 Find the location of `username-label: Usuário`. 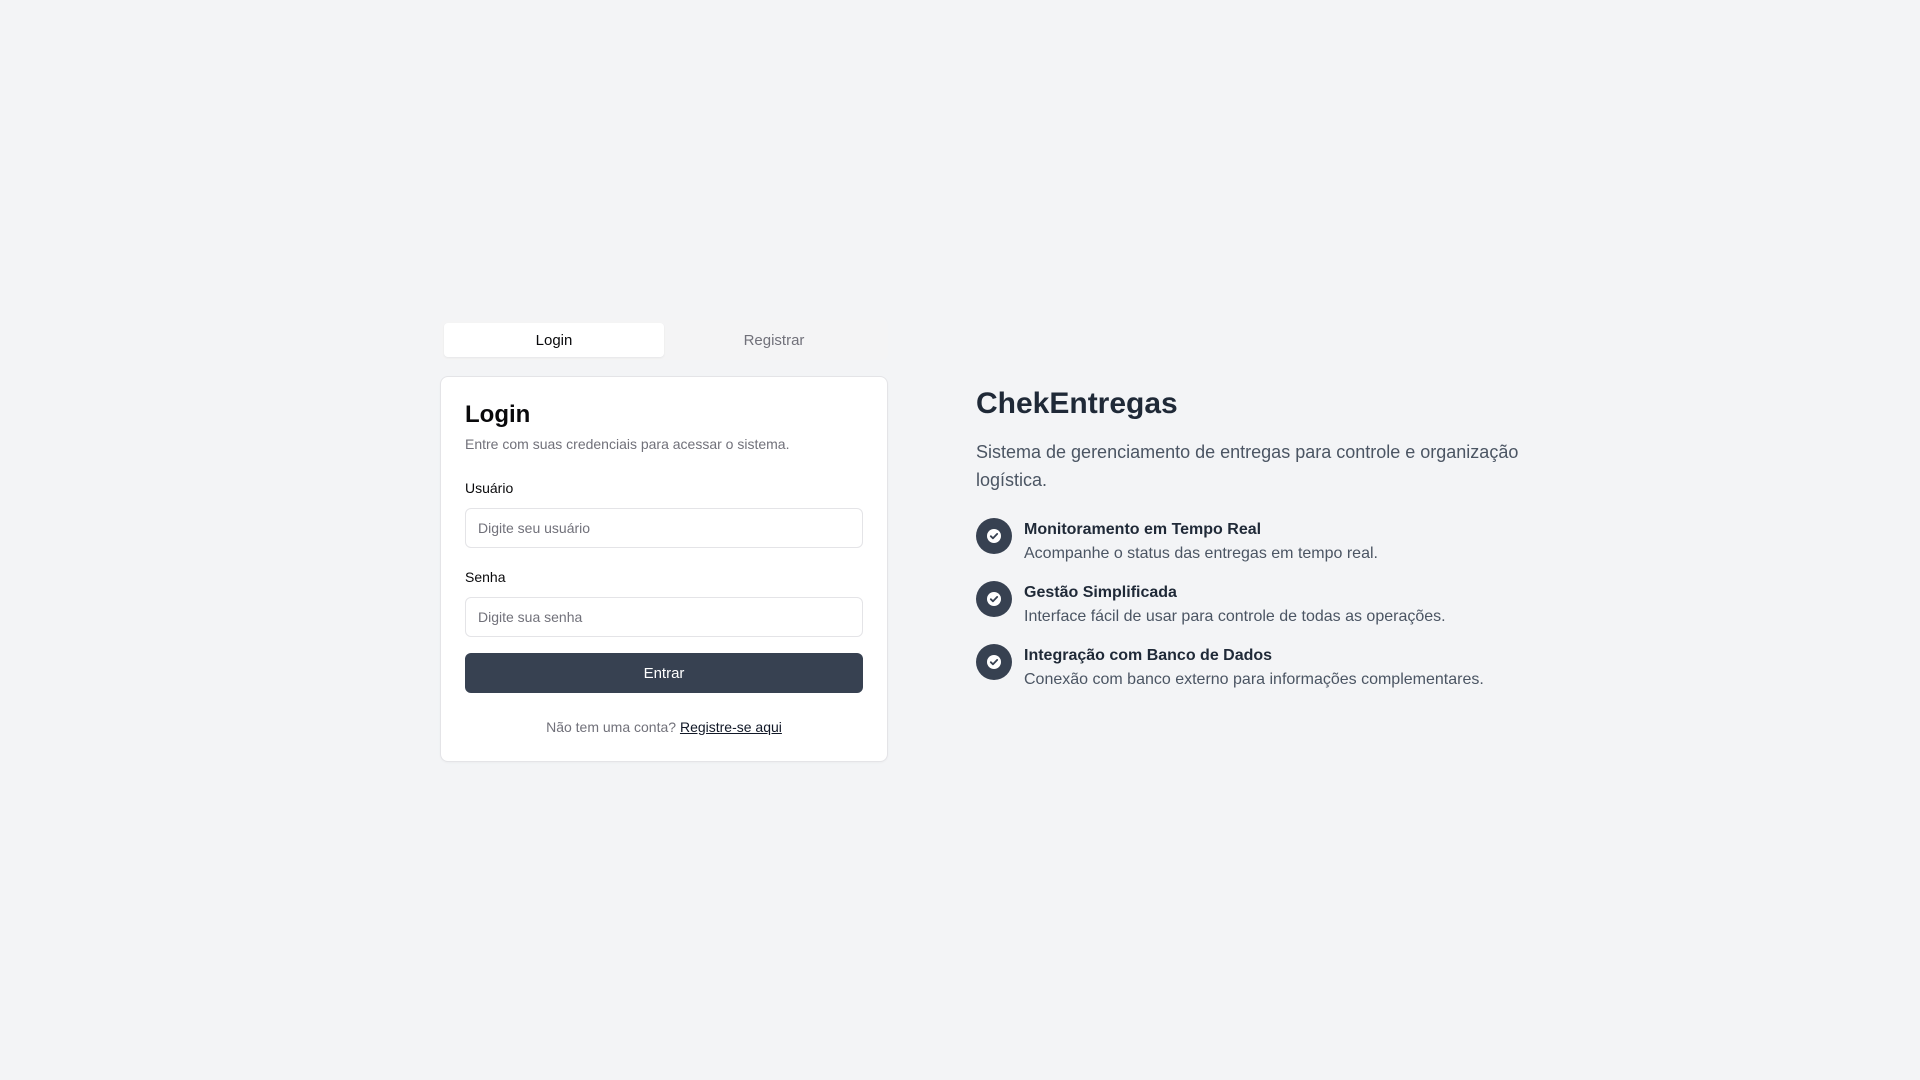

username-label: Usuário is located at coordinates (489, 488).